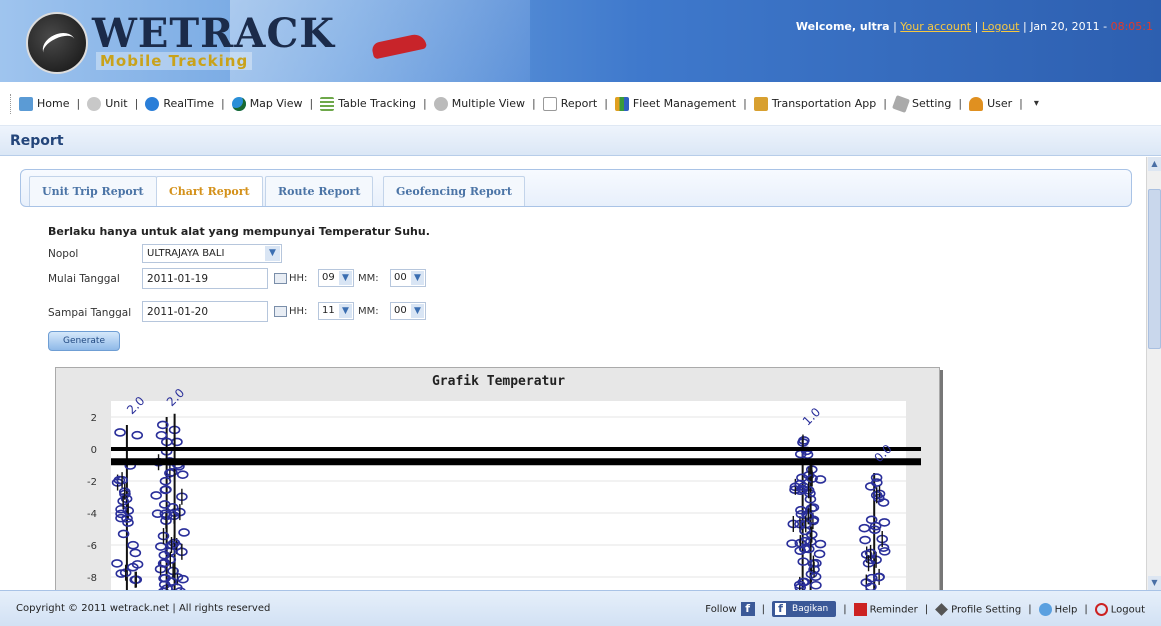  What do you see at coordinates (298, 278) in the screenshot?
I see `start-hh-label: HH:` at bounding box center [298, 278].